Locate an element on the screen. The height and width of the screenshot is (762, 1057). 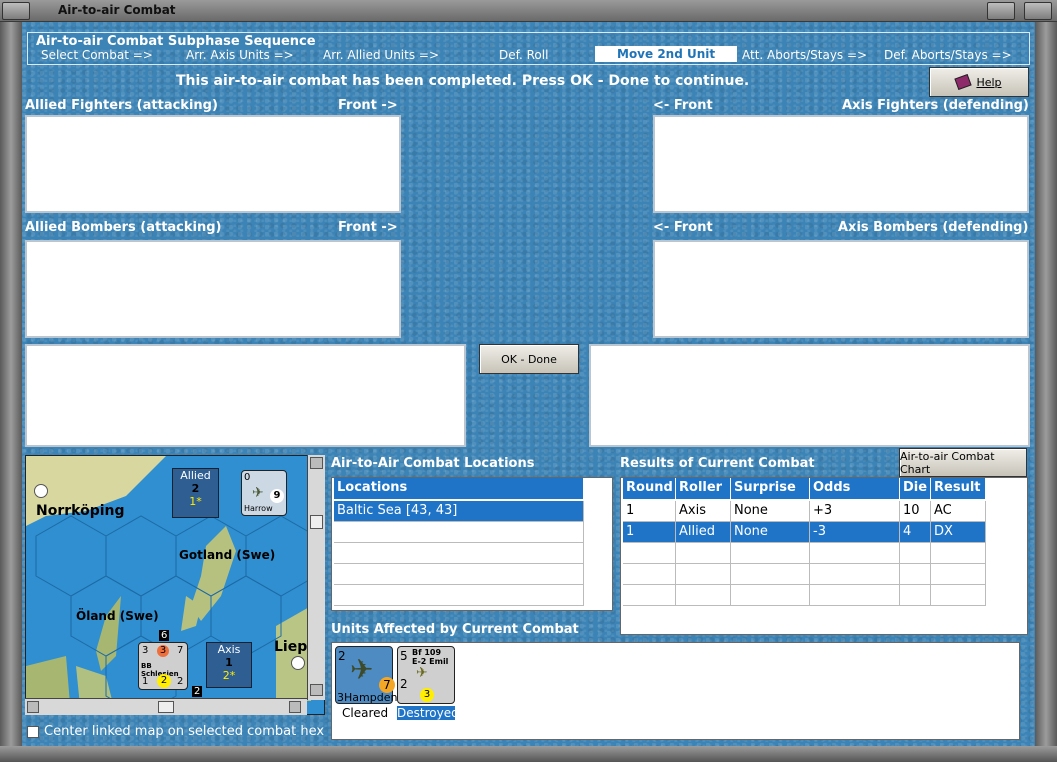
center-map-label: Center linked map on selected combat hex is located at coordinates (184, 731).